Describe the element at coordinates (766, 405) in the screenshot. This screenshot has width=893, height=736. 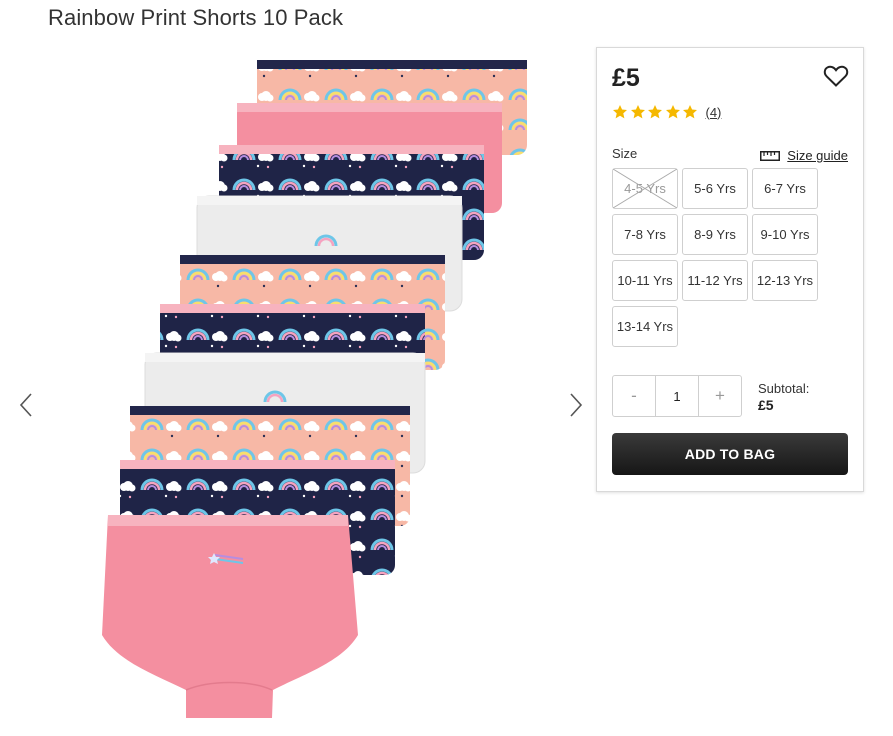
I see `subtotal-amount: £5` at that location.